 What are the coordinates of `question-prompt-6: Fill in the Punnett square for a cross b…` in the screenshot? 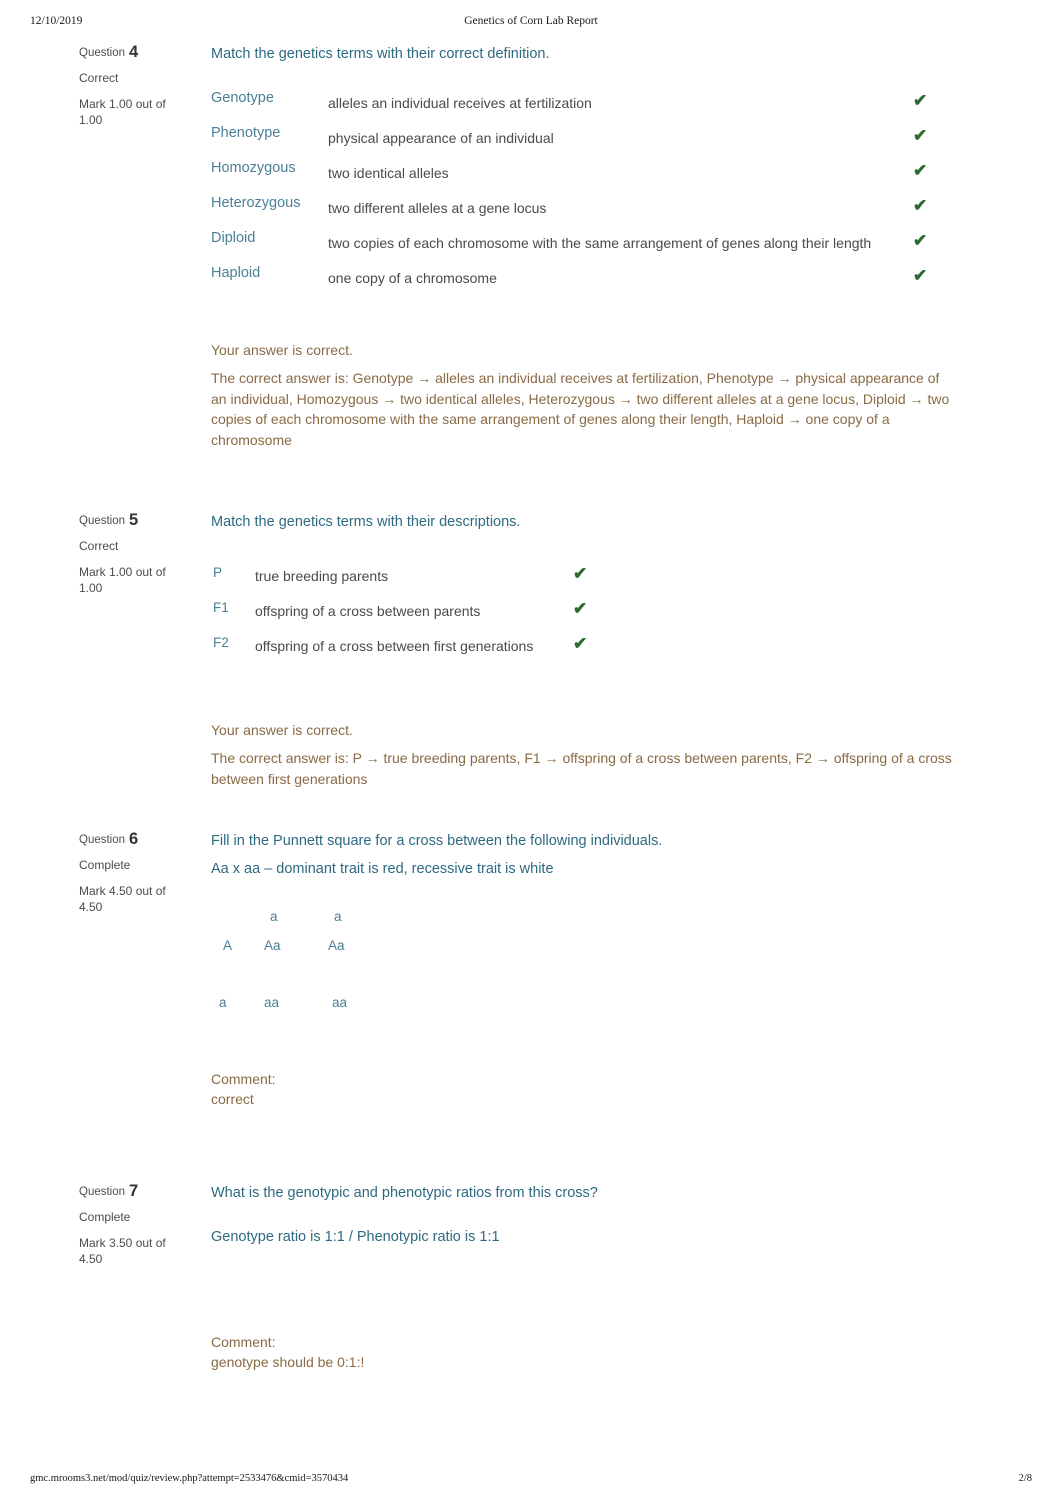 It's located at (437, 841).